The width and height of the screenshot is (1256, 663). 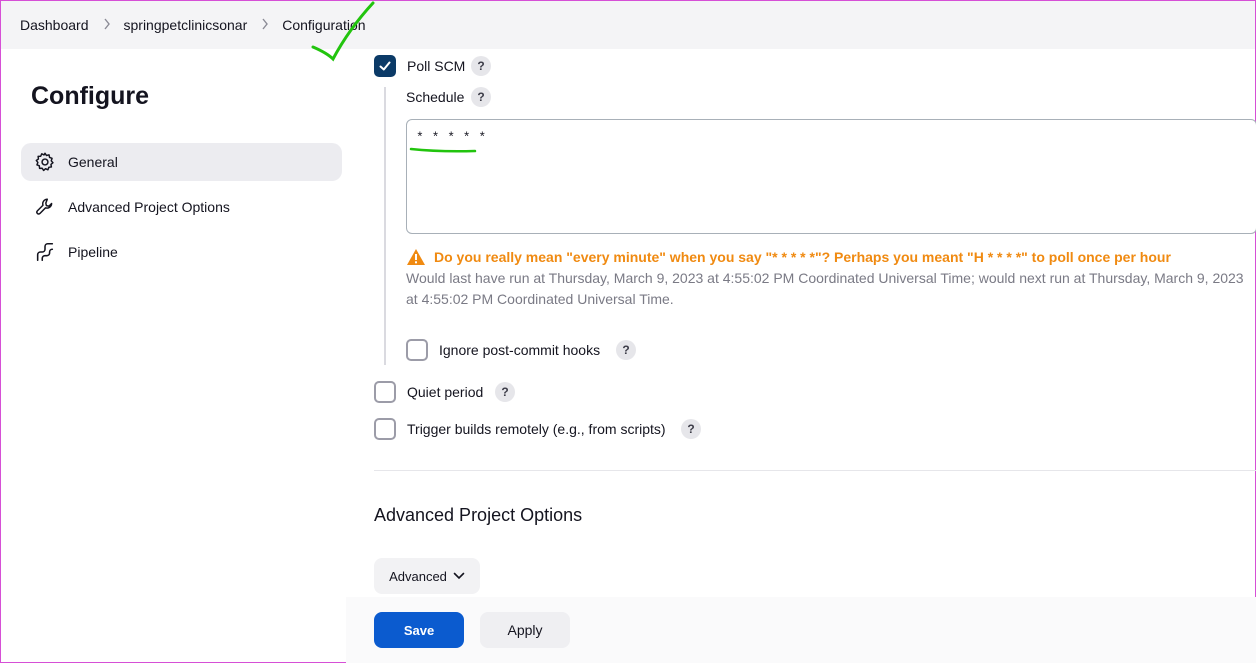 What do you see at coordinates (519, 350) in the screenshot?
I see `ignore-post-commit-hooks-label: Ignore post-commit hooks` at bounding box center [519, 350].